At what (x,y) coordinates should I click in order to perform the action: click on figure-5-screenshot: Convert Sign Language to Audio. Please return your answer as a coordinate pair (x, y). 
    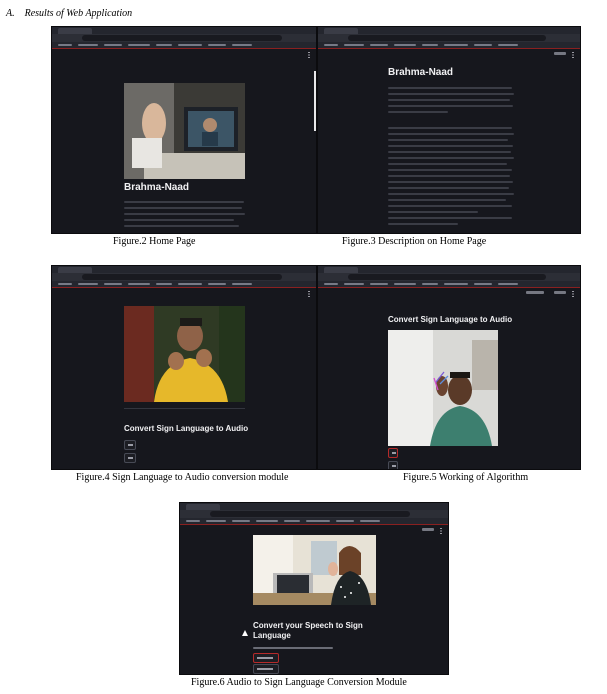
    Looking at the image, I should click on (449, 367).